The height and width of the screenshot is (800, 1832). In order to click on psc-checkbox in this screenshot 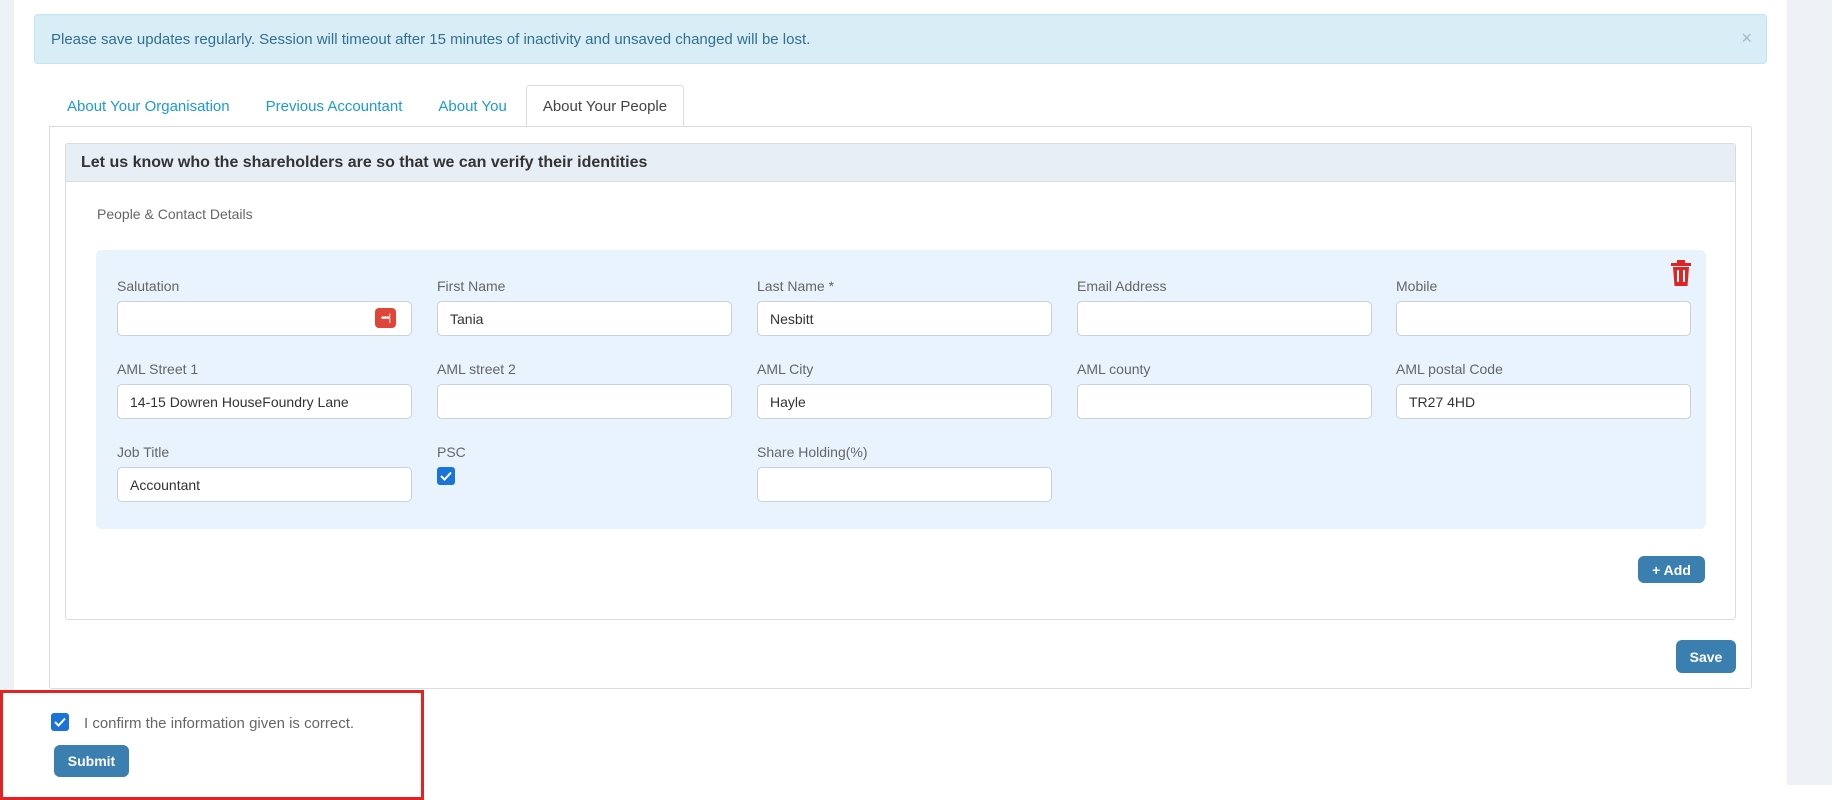, I will do `click(446, 476)`.